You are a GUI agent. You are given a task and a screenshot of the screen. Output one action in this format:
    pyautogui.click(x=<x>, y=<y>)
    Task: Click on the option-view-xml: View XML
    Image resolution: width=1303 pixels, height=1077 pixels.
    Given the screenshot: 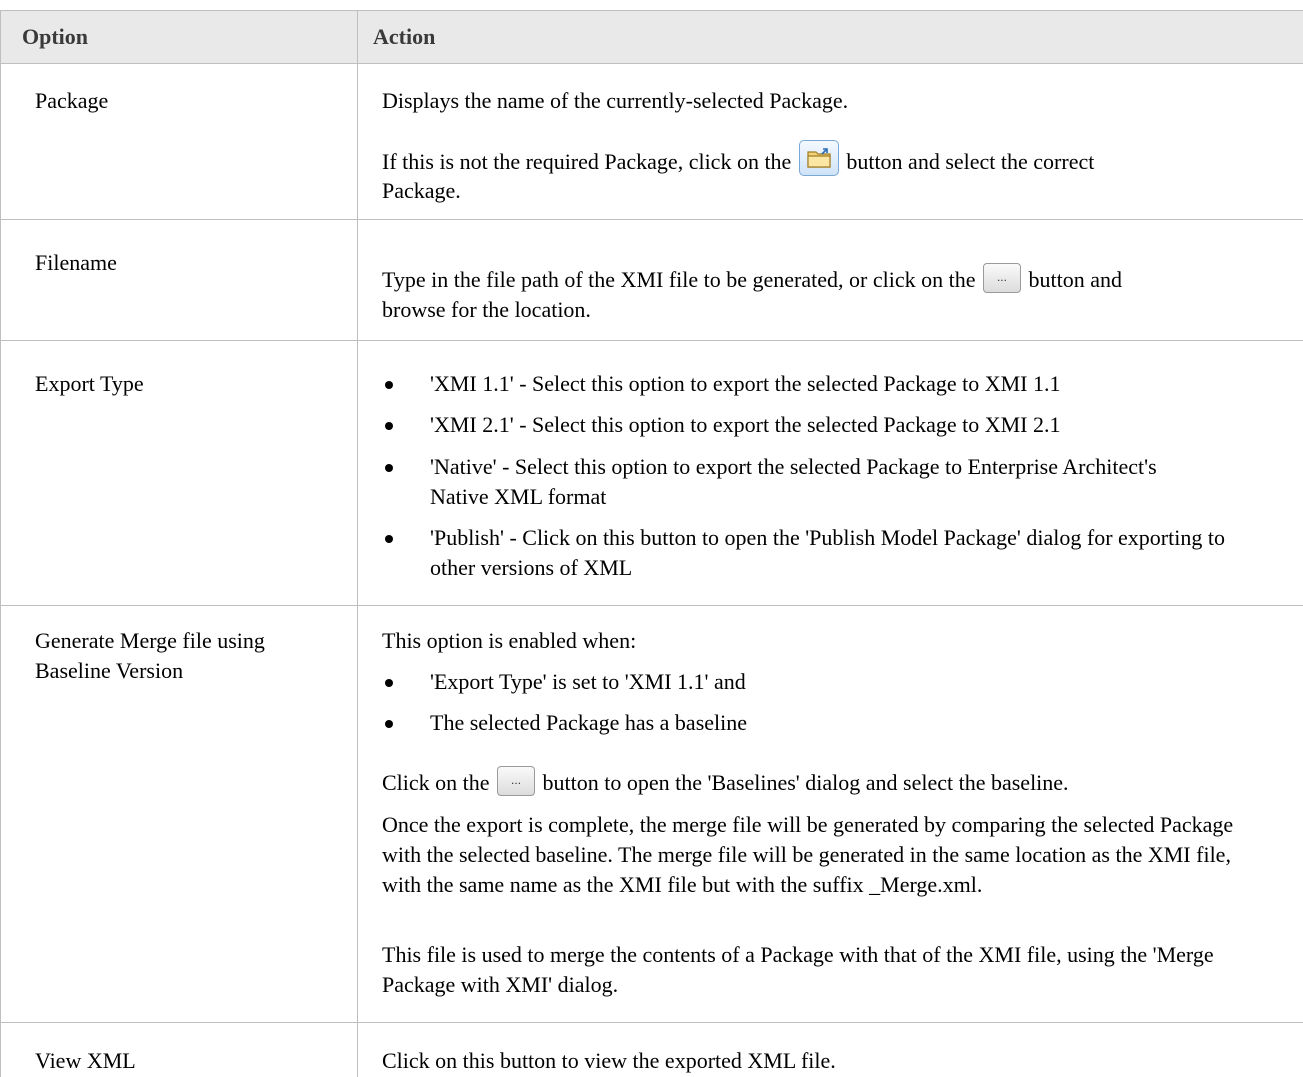 What is the action you would take?
    pyautogui.click(x=85, y=1060)
    